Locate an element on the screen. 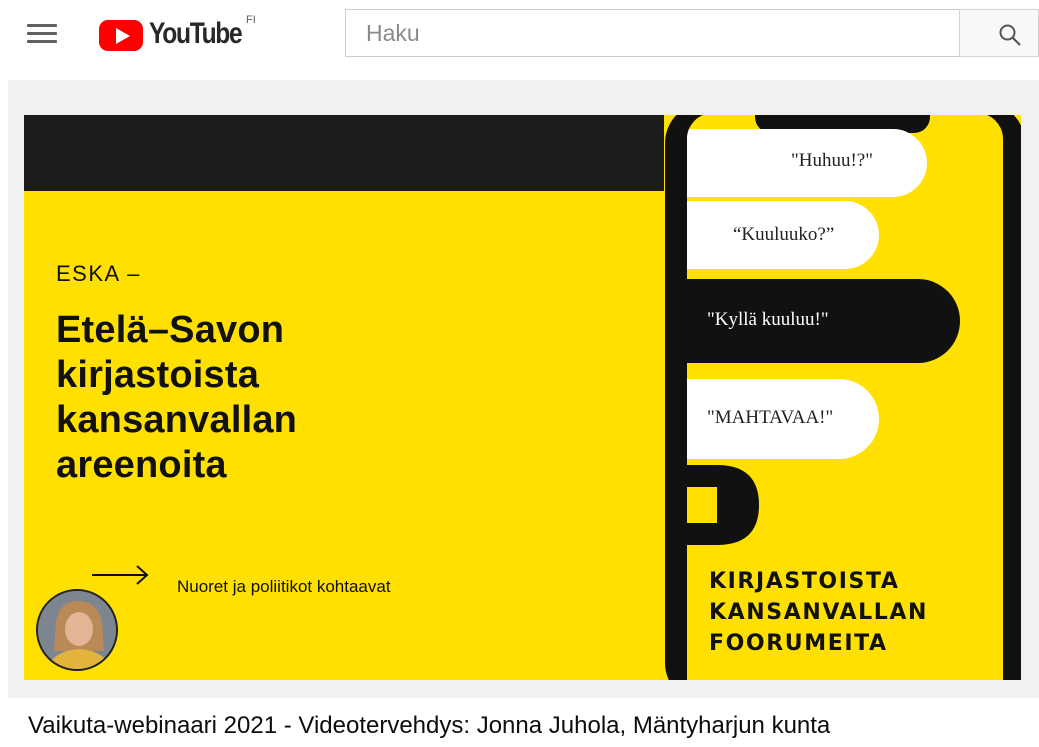 The image size is (1039, 747). slogan-line: KANSANVALLAN is located at coordinates (819, 612).